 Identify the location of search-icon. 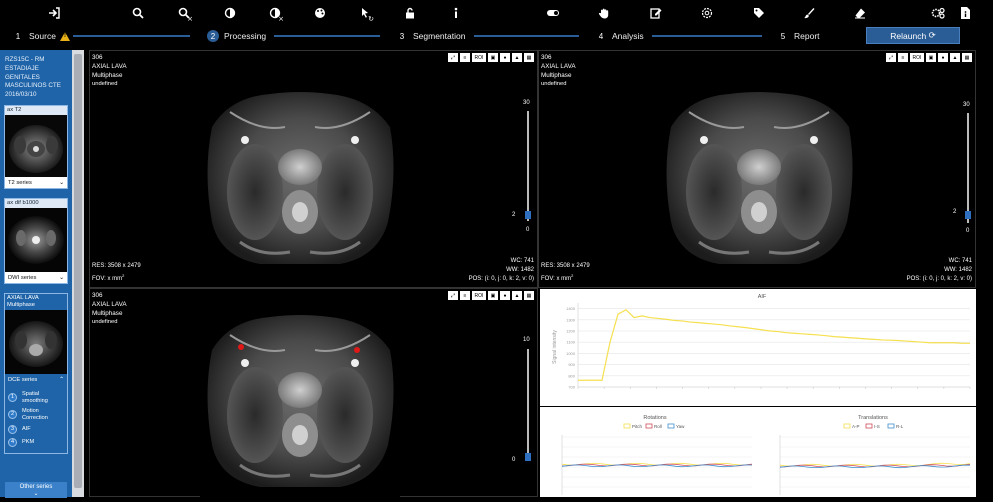
(138, 13).